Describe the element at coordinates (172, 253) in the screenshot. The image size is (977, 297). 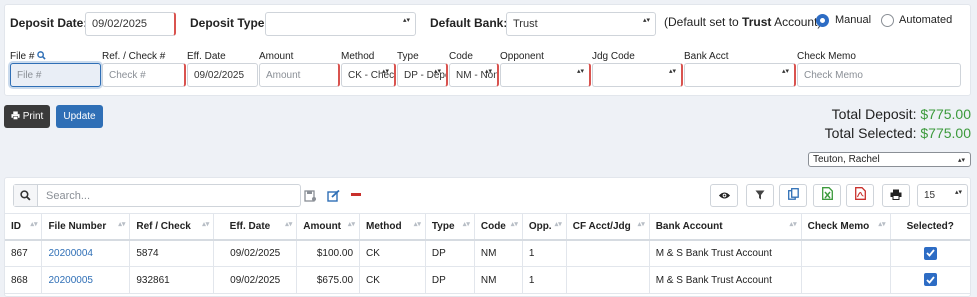
I see `cell-ref: 5874` at that location.